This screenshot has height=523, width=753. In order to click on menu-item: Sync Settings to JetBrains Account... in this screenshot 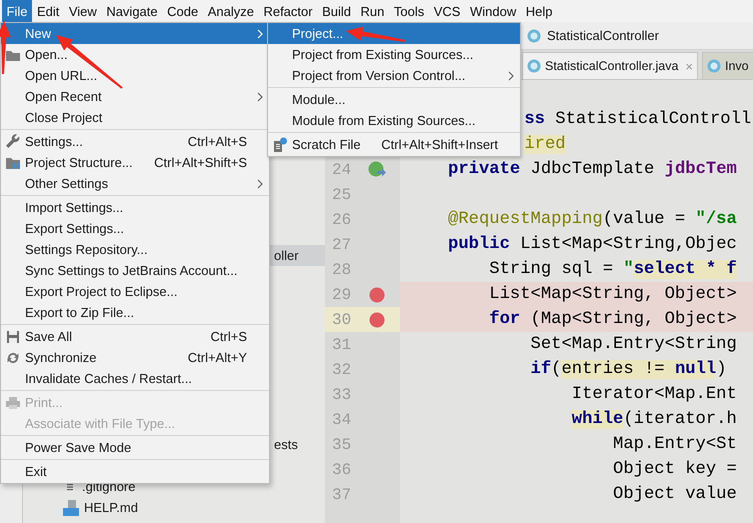, I will do `click(135, 270)`.